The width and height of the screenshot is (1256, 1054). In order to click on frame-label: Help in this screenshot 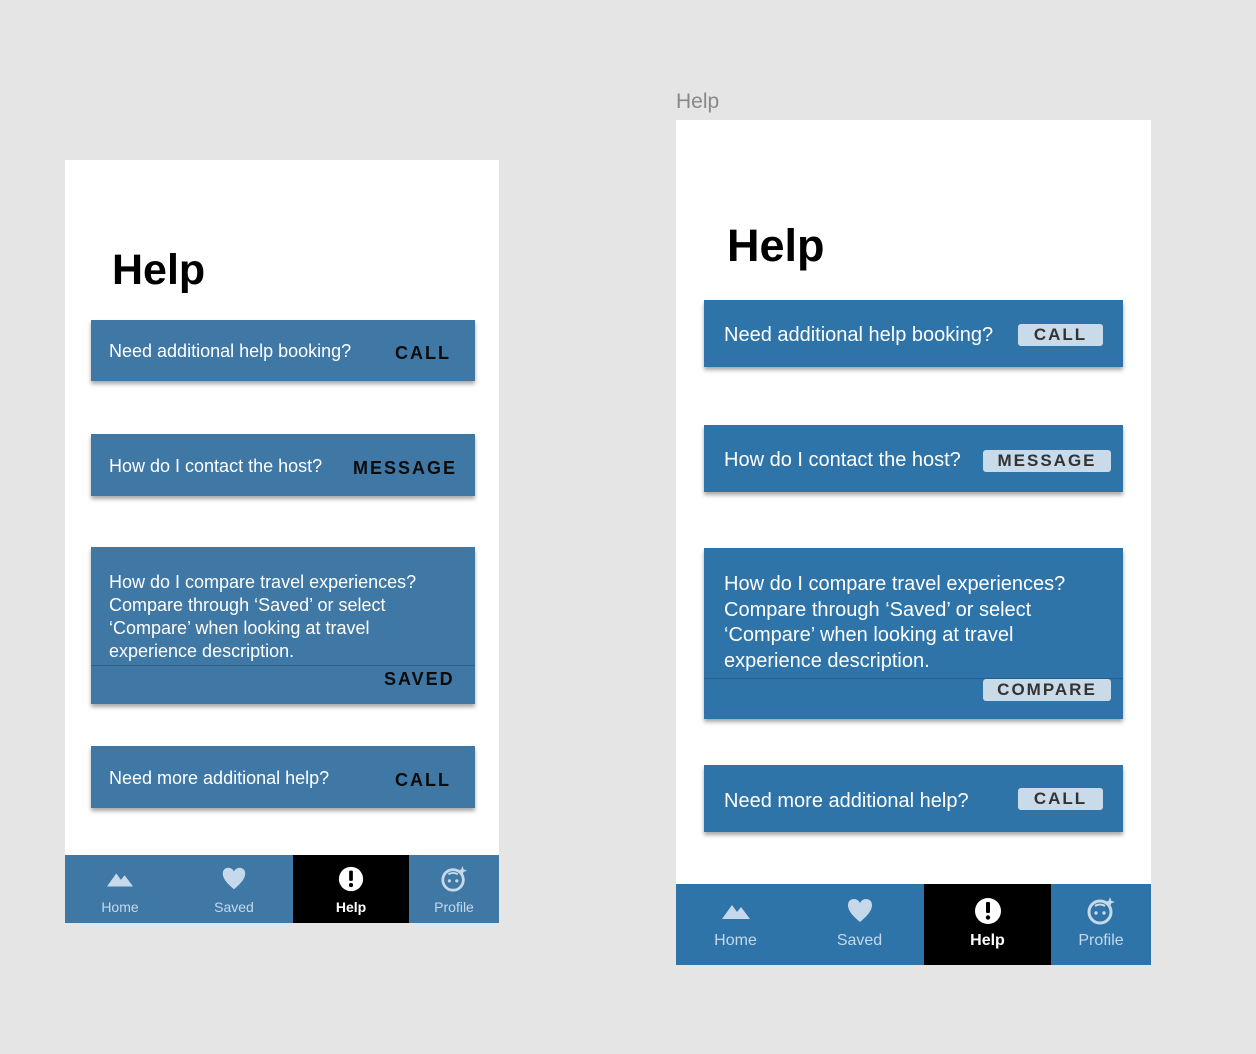, I will do `click(698, 101)`.